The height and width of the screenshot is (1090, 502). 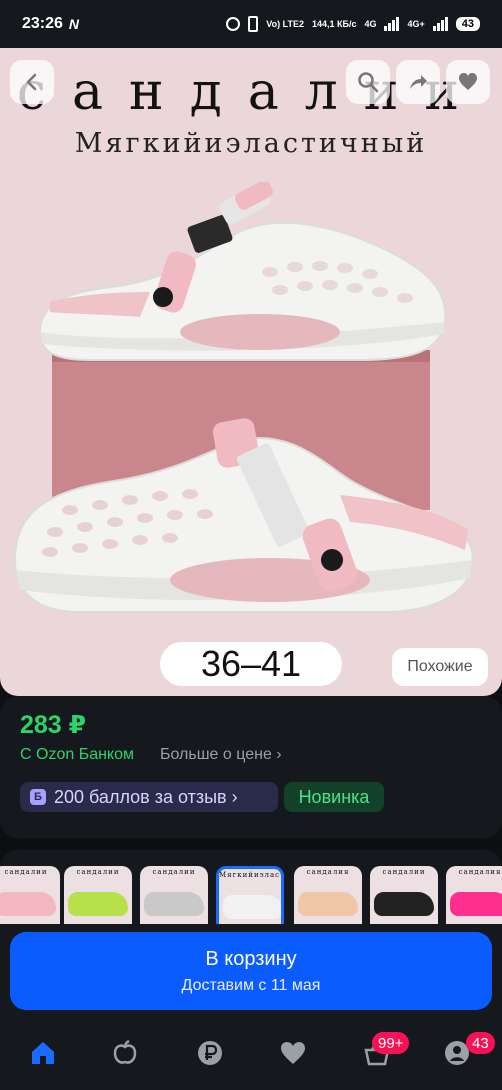 What do you see at coordinates (334, 23) in the screenshot?
I see `network-speed: 144,1 КБ/с` at bounding box center [334, 23].